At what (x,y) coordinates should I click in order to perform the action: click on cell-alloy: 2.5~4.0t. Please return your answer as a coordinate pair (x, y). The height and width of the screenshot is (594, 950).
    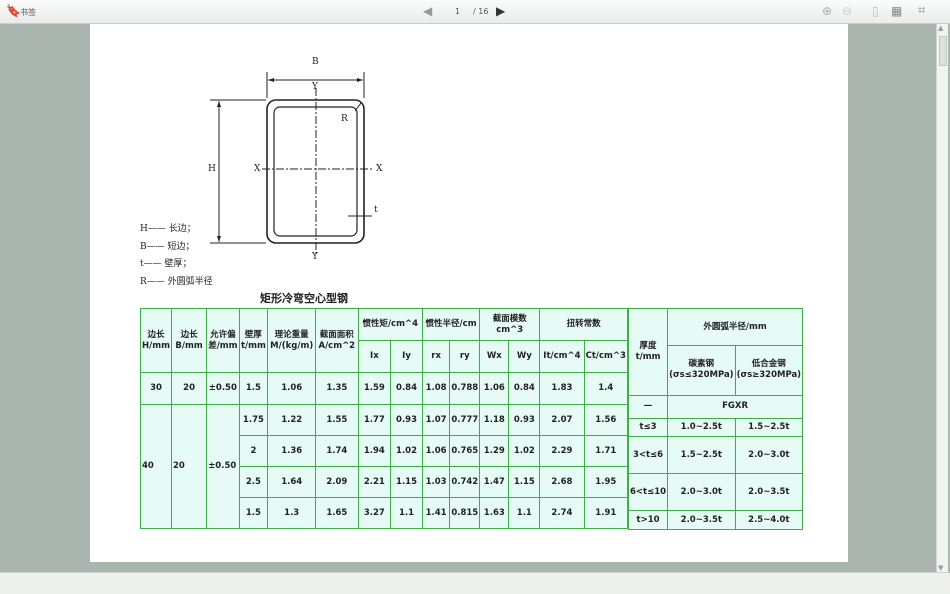
    Looking at the image, I should click on (769, 520).